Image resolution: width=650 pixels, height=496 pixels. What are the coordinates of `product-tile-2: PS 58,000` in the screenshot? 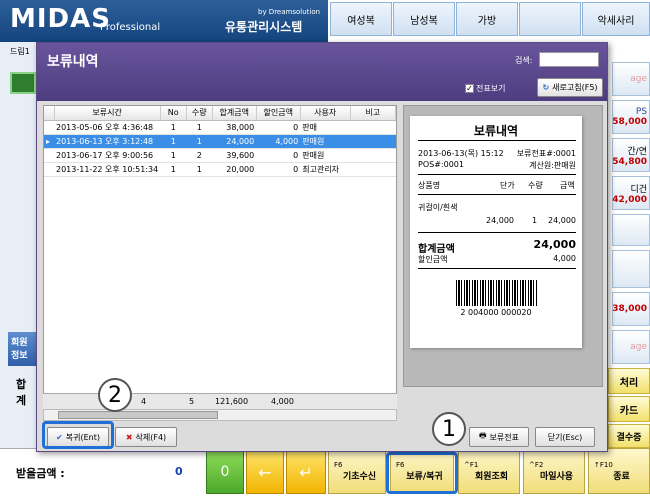 It's located at (631, 117).